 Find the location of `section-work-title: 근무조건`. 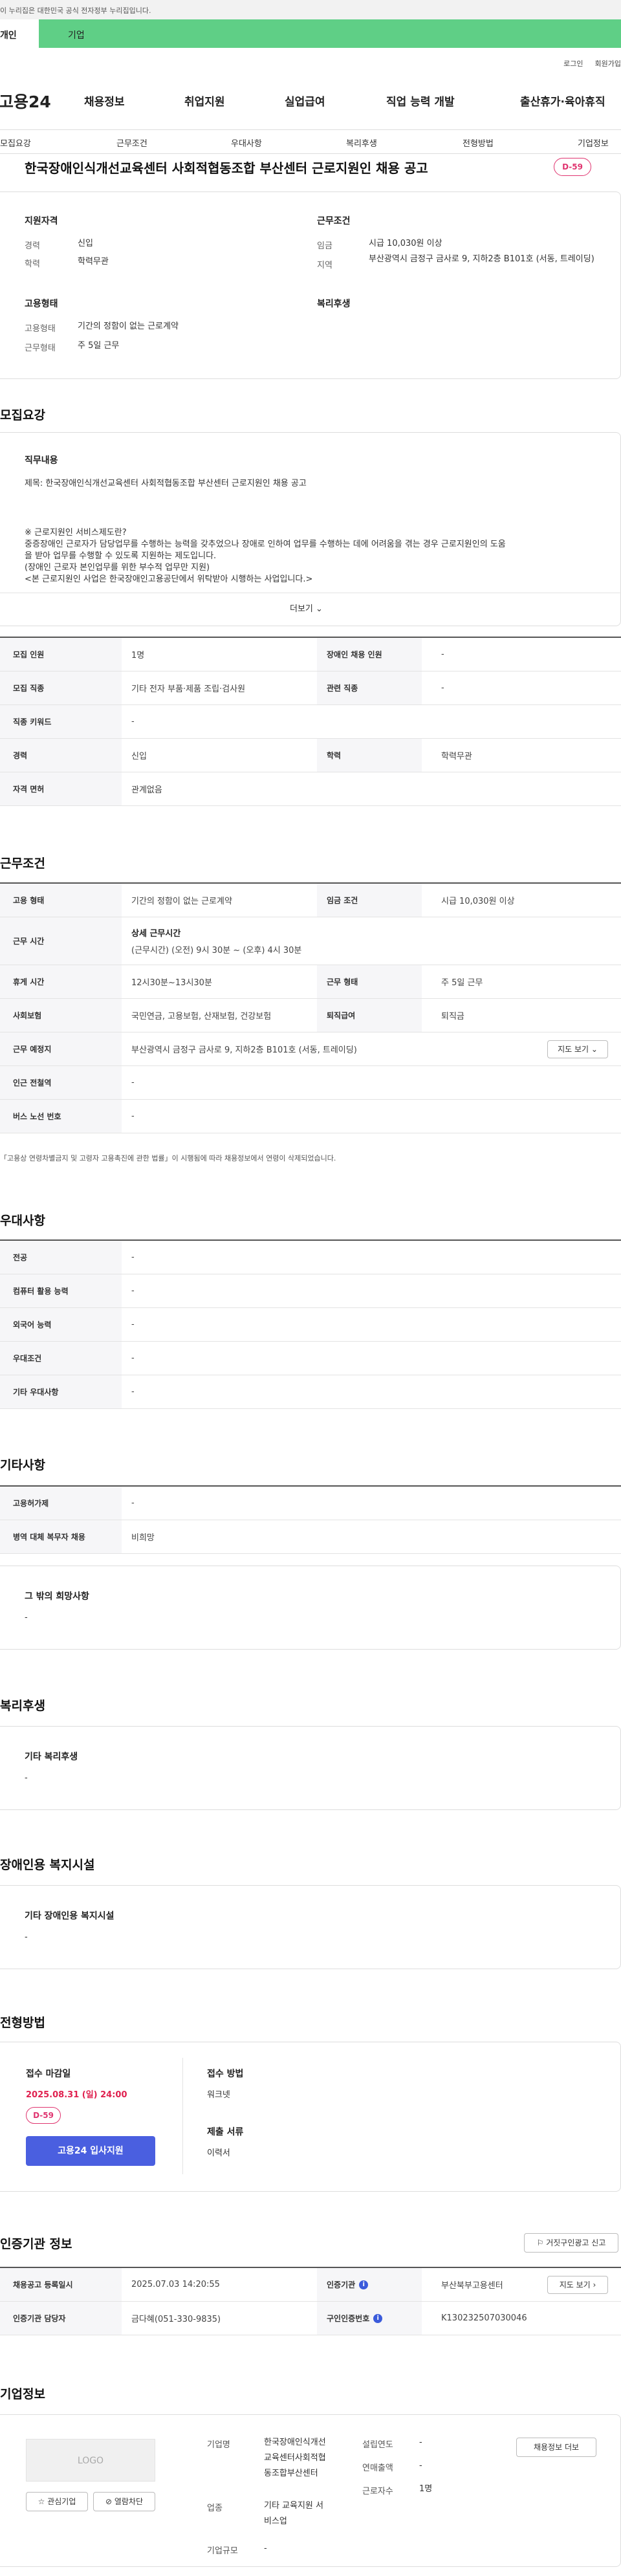

section-work-title: 근무조건 is located at coordinates (22, 864).